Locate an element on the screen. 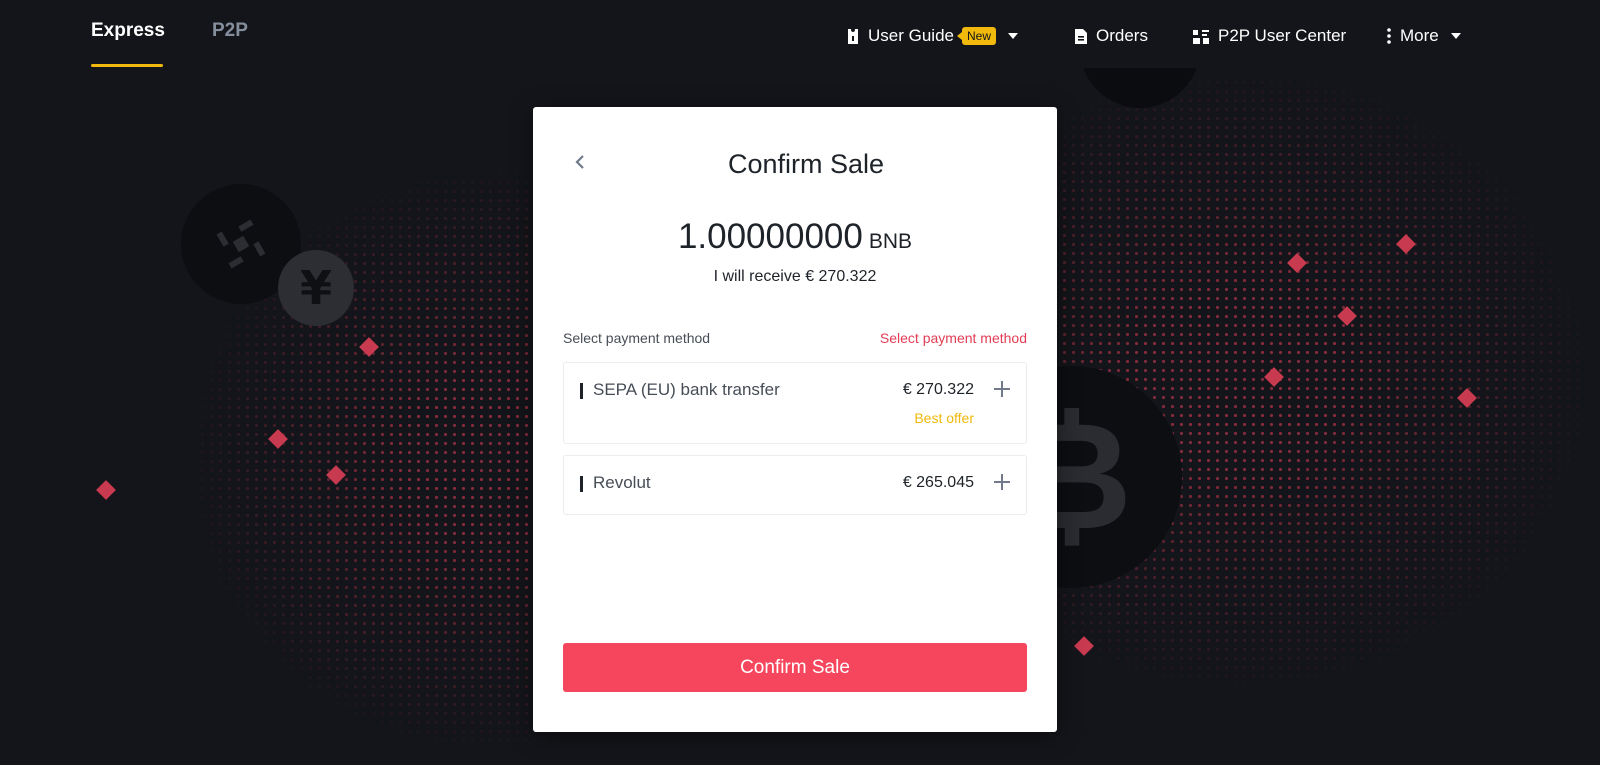 The height and width of the screenshot is (765, 1600). receive-amount-text: I will receive € 270.322 is located at coordinates (795, 276).